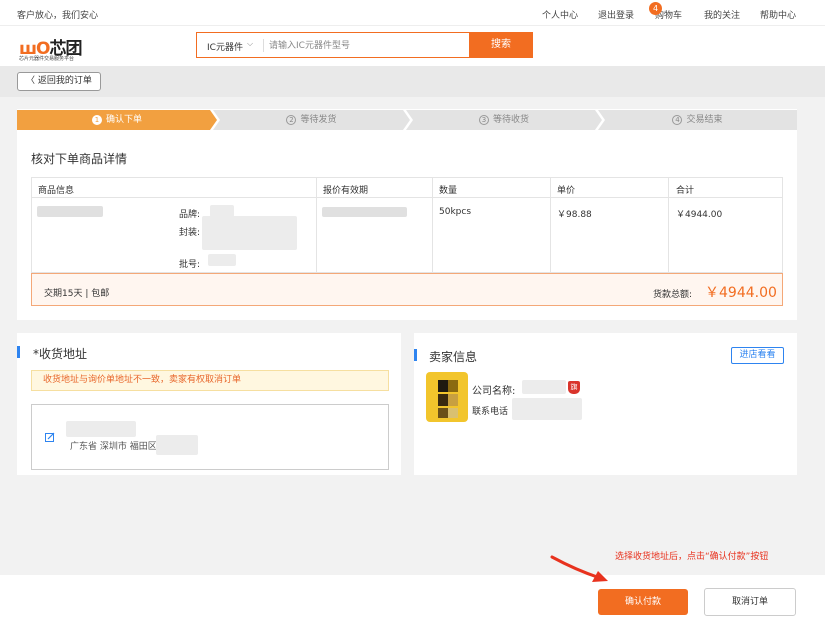 The image size is (825, 620). What do you see at coordinates (574, 215) in the screenshot?
I see `unit-price-value: ￥98.88` at bounding box center [574, 215].